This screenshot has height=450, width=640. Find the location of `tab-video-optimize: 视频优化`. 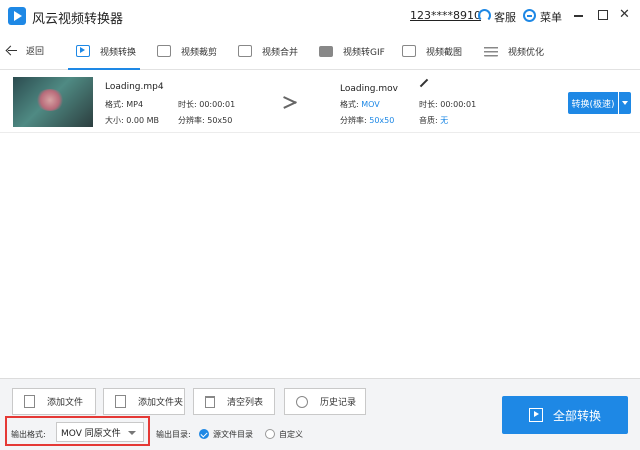

tab-video-optimize: 视频优化 is located at coordinates (514, 51).